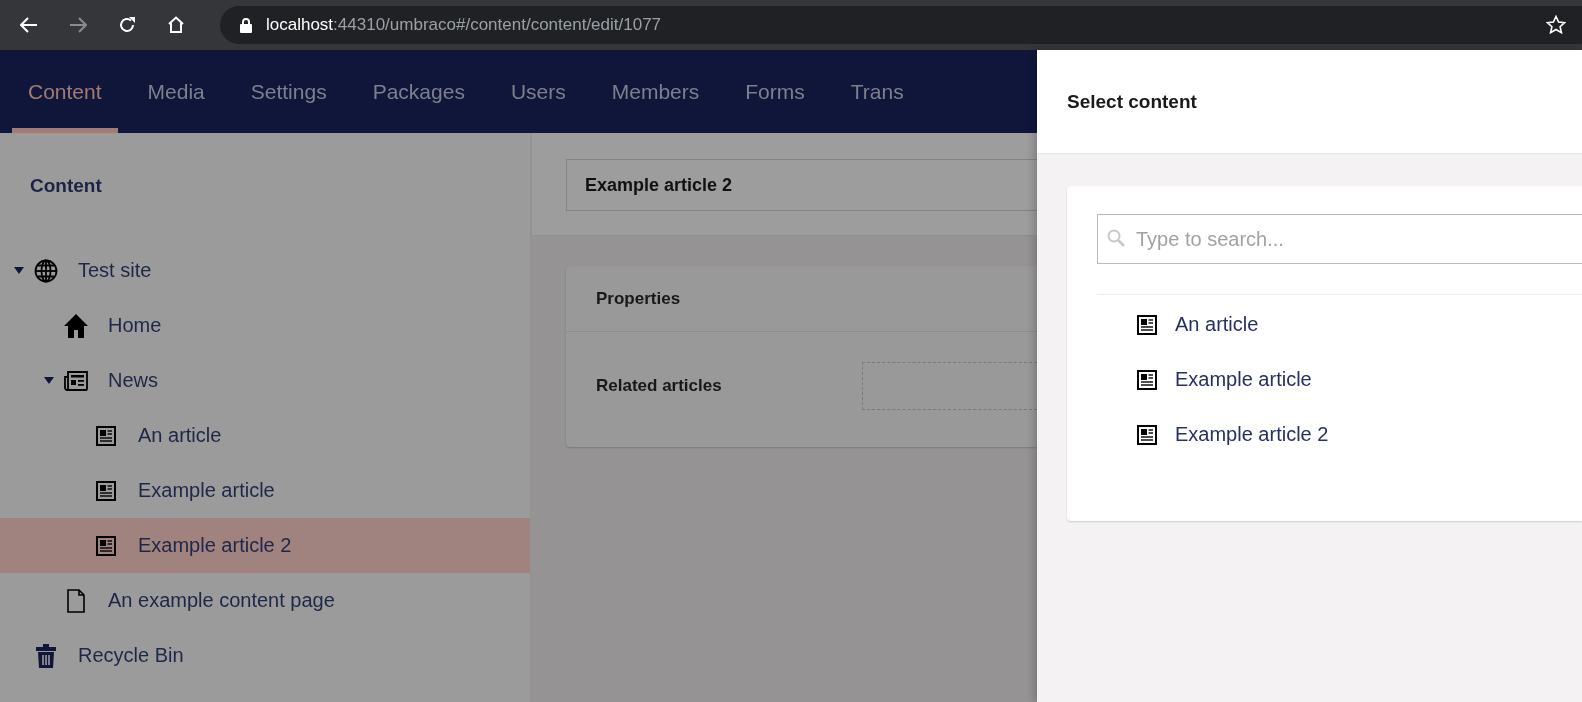 Image resolution: width=1582 pixels, height=702 pixels. What do you see at coordinates (265, 655) in the screenshot?
I see `tree-item: Recycle Bin` at bounding box center [265, 655].